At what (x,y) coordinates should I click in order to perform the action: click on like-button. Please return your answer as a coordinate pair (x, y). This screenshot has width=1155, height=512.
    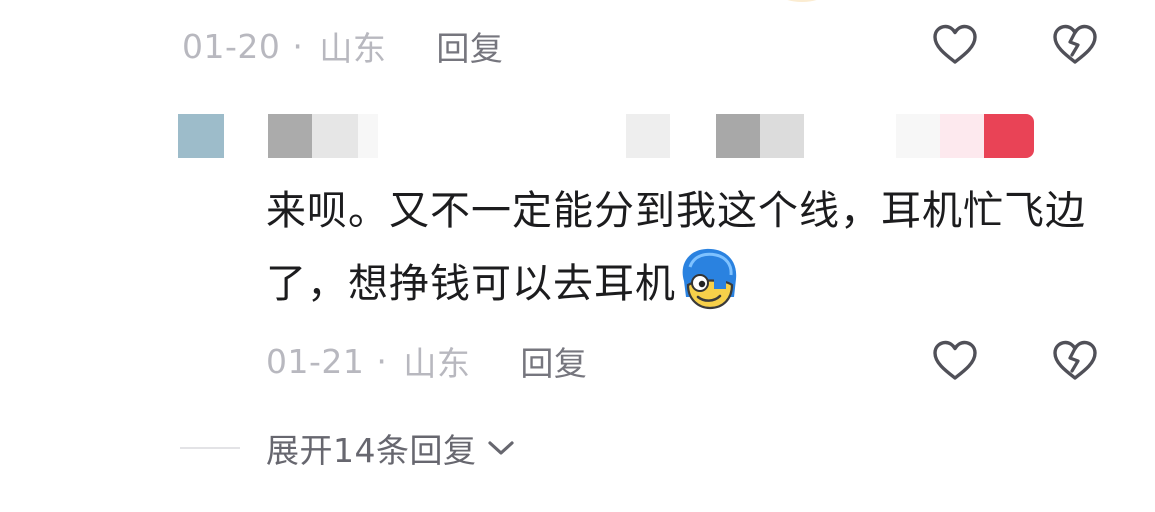
    Looking at the image, I should click on (955, 45).